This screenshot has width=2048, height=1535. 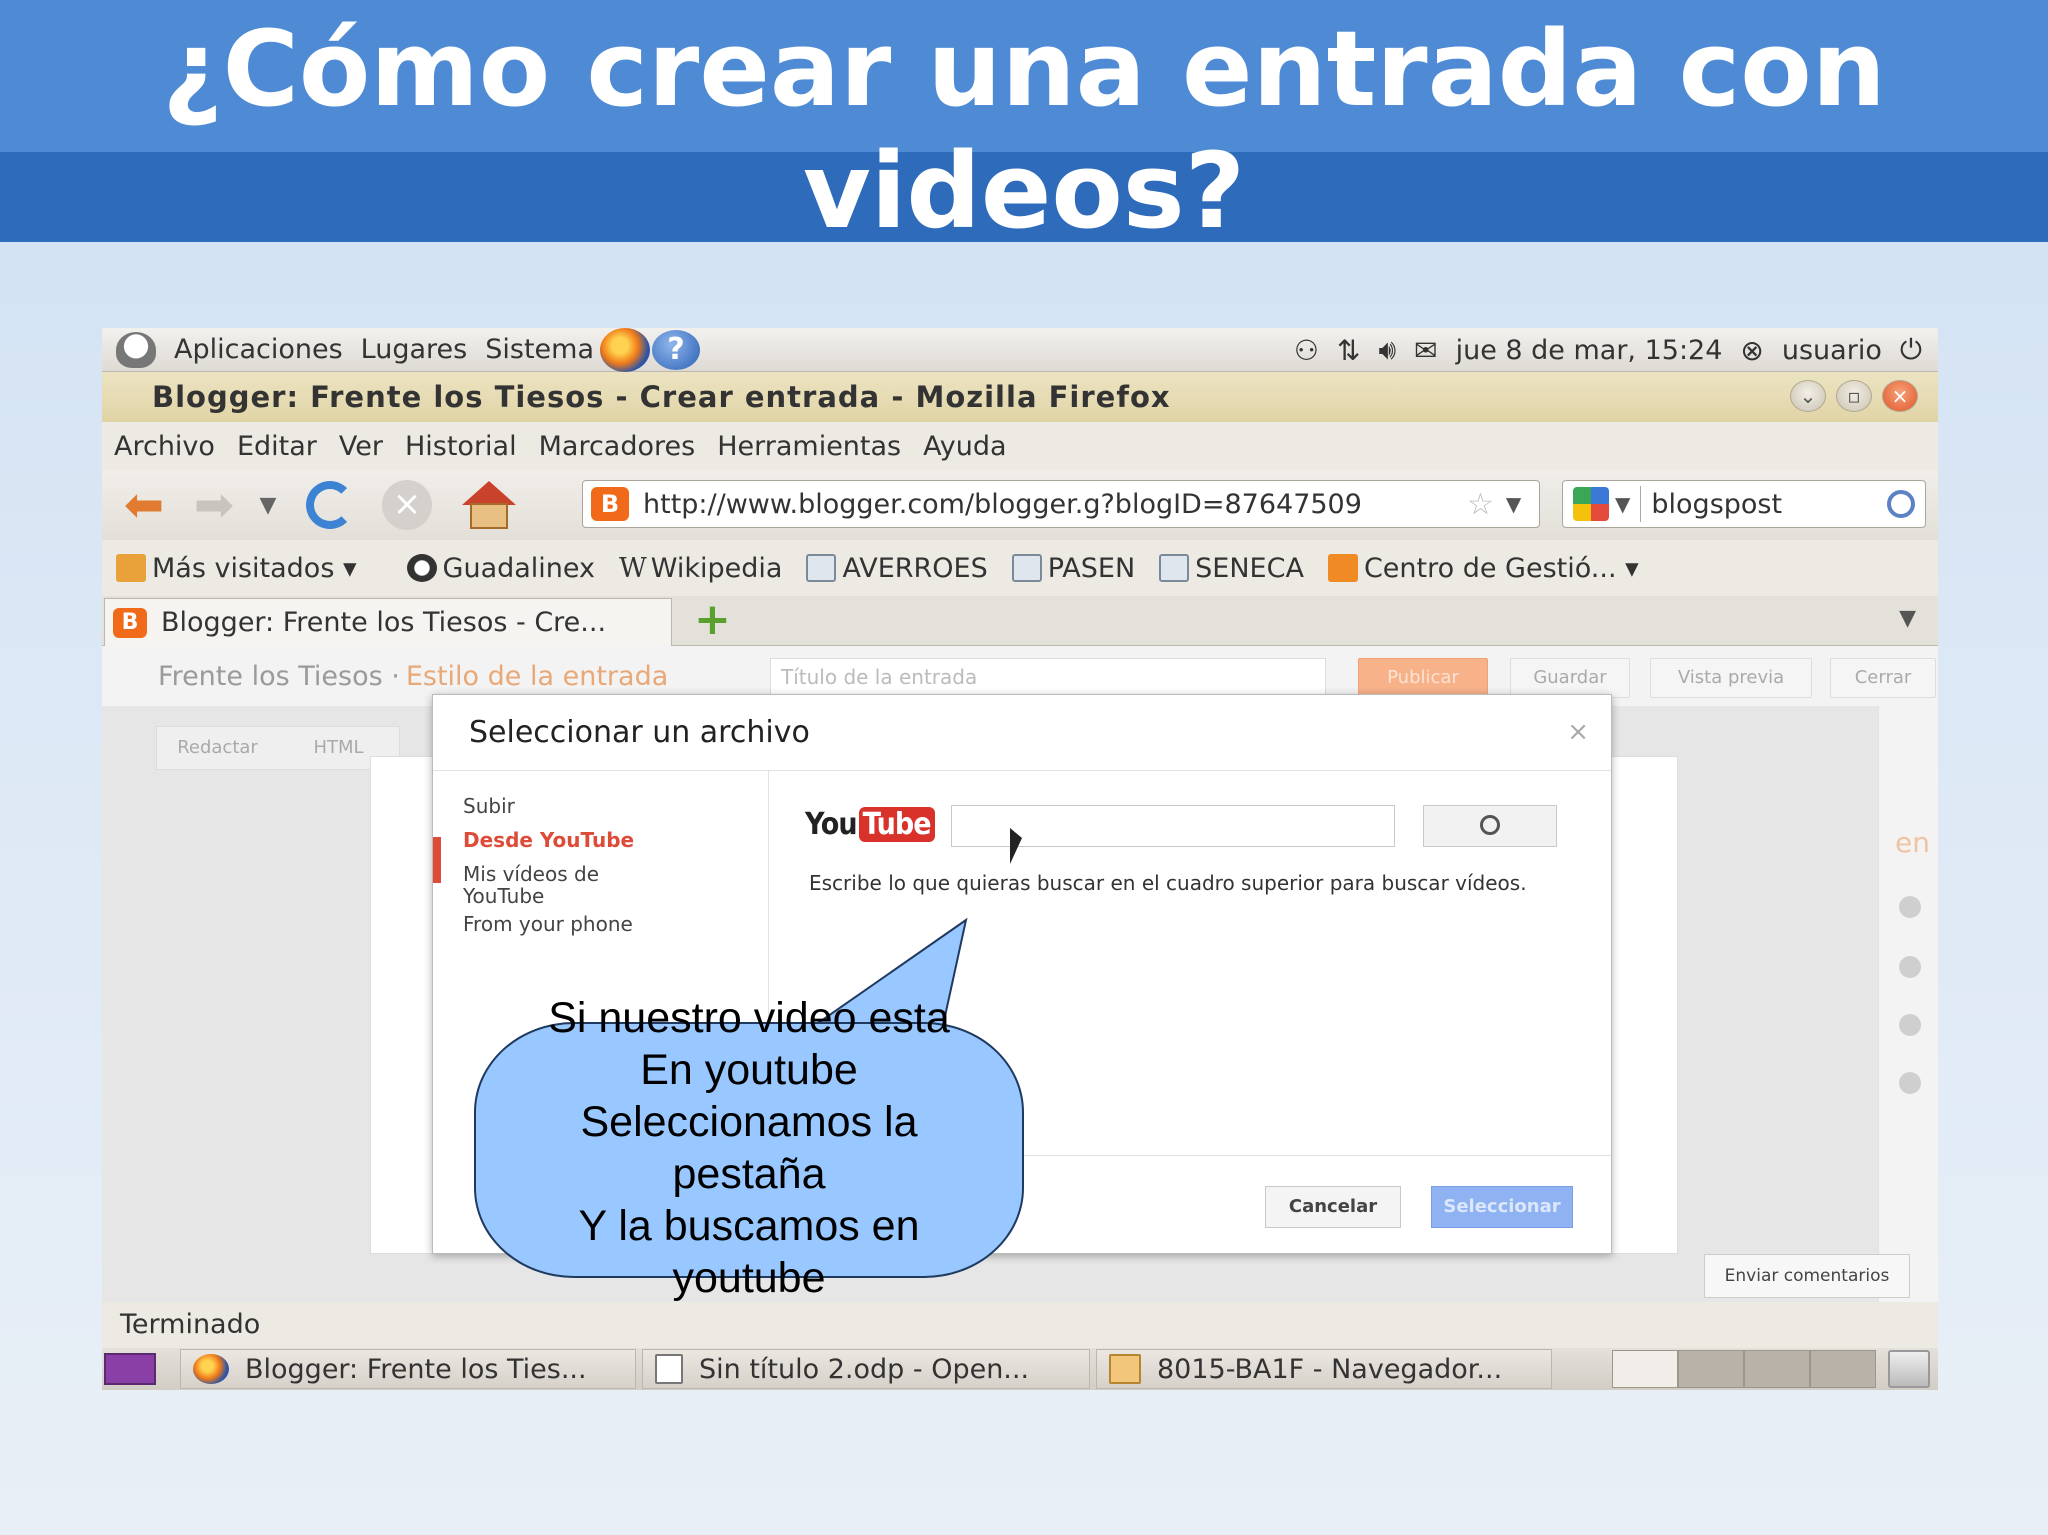 I want to click on bookmark-centro-gestion: Centro de Gestió... ▾, so click(x=1483, y=568).